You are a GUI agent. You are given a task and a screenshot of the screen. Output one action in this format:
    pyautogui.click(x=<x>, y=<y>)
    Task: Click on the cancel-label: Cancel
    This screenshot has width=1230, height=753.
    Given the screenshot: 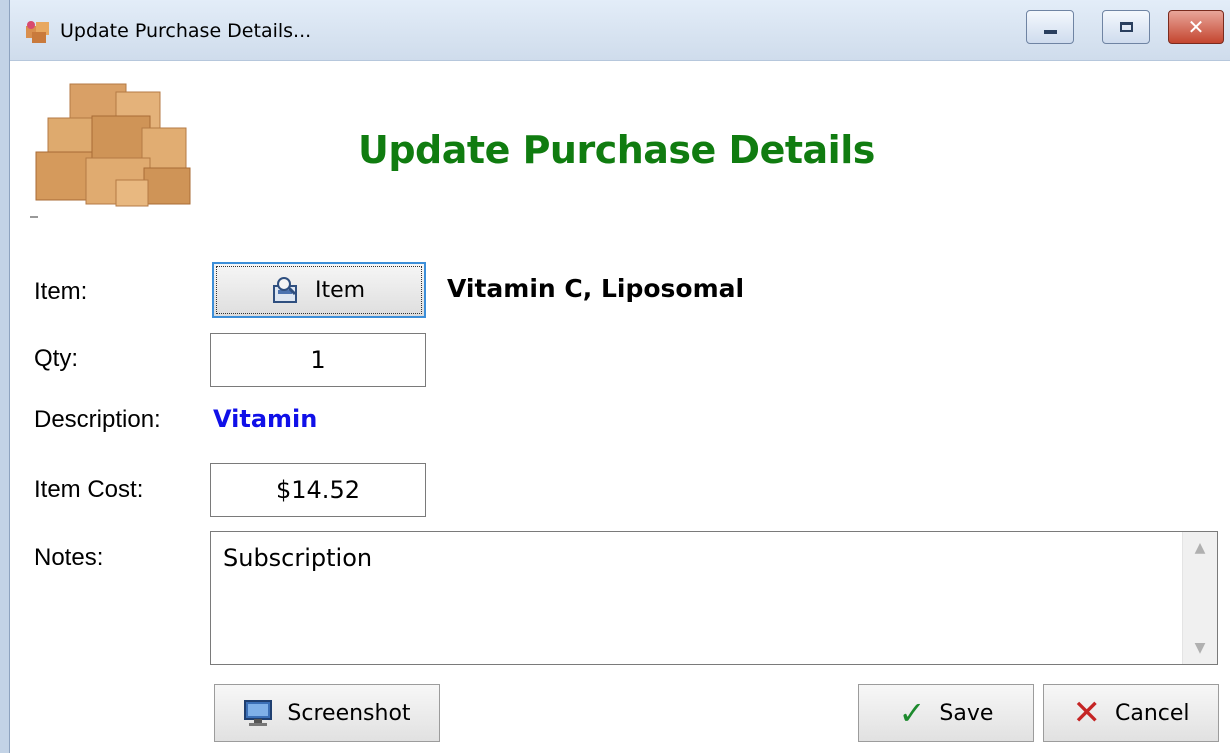 What is the action you would take?
    pyautogui.click(x=1152, y=713)
    